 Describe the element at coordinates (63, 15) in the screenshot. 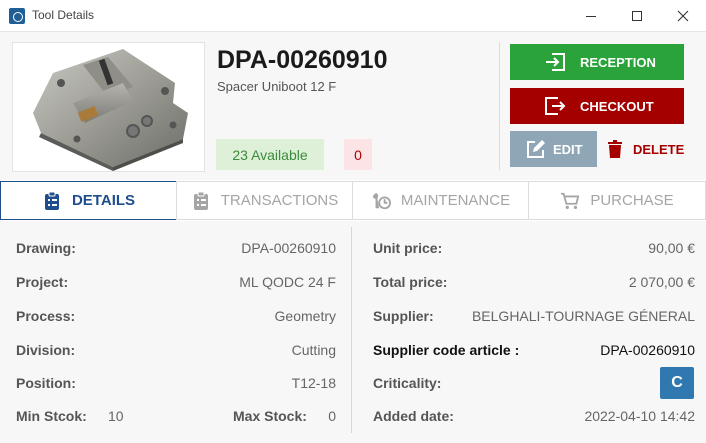

I see `window-title: Tool Details` at that location.